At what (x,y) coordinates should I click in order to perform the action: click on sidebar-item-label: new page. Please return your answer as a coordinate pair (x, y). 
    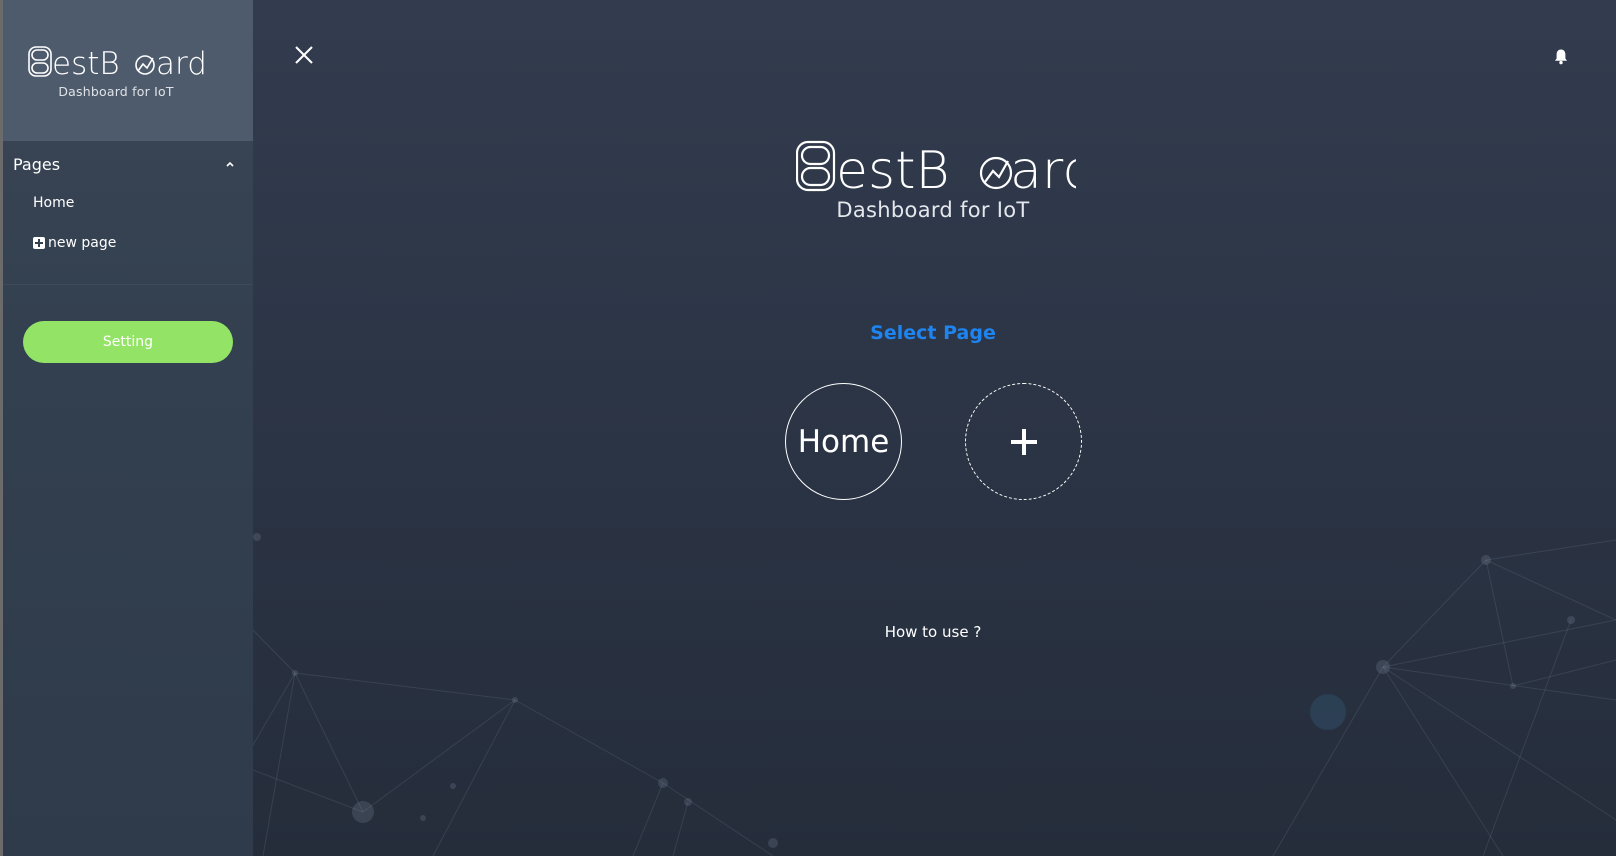
    Looking at the image, I should click on (82, 243).